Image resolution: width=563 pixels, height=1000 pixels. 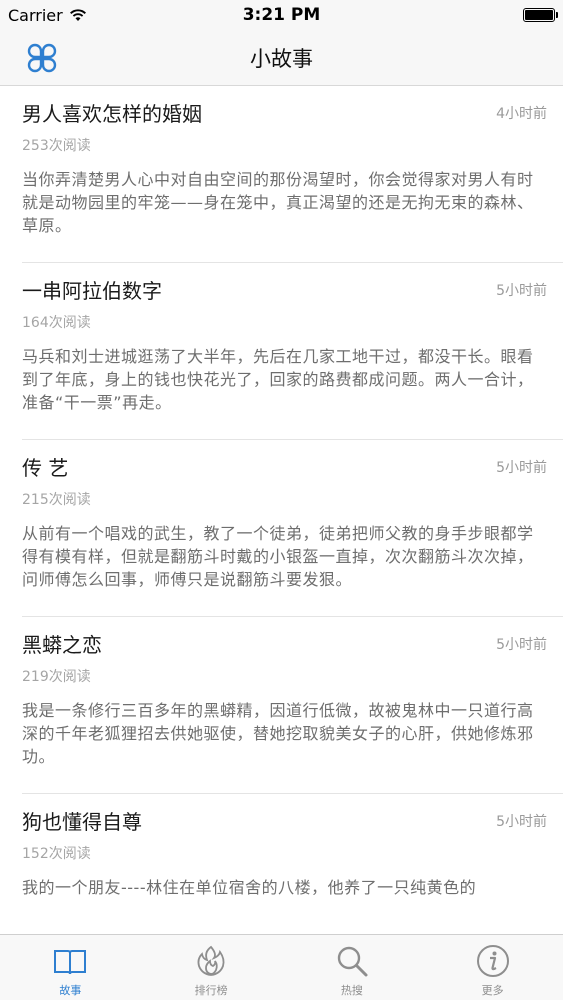 I want to click on search-icon, so click(x=352, y=961).